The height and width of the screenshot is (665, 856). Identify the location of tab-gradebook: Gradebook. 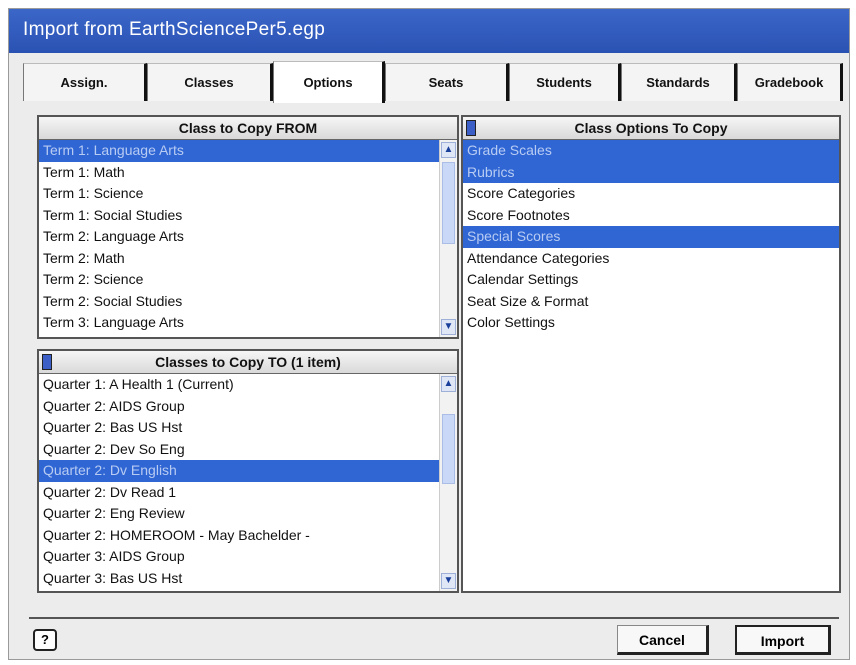
(790, 82).